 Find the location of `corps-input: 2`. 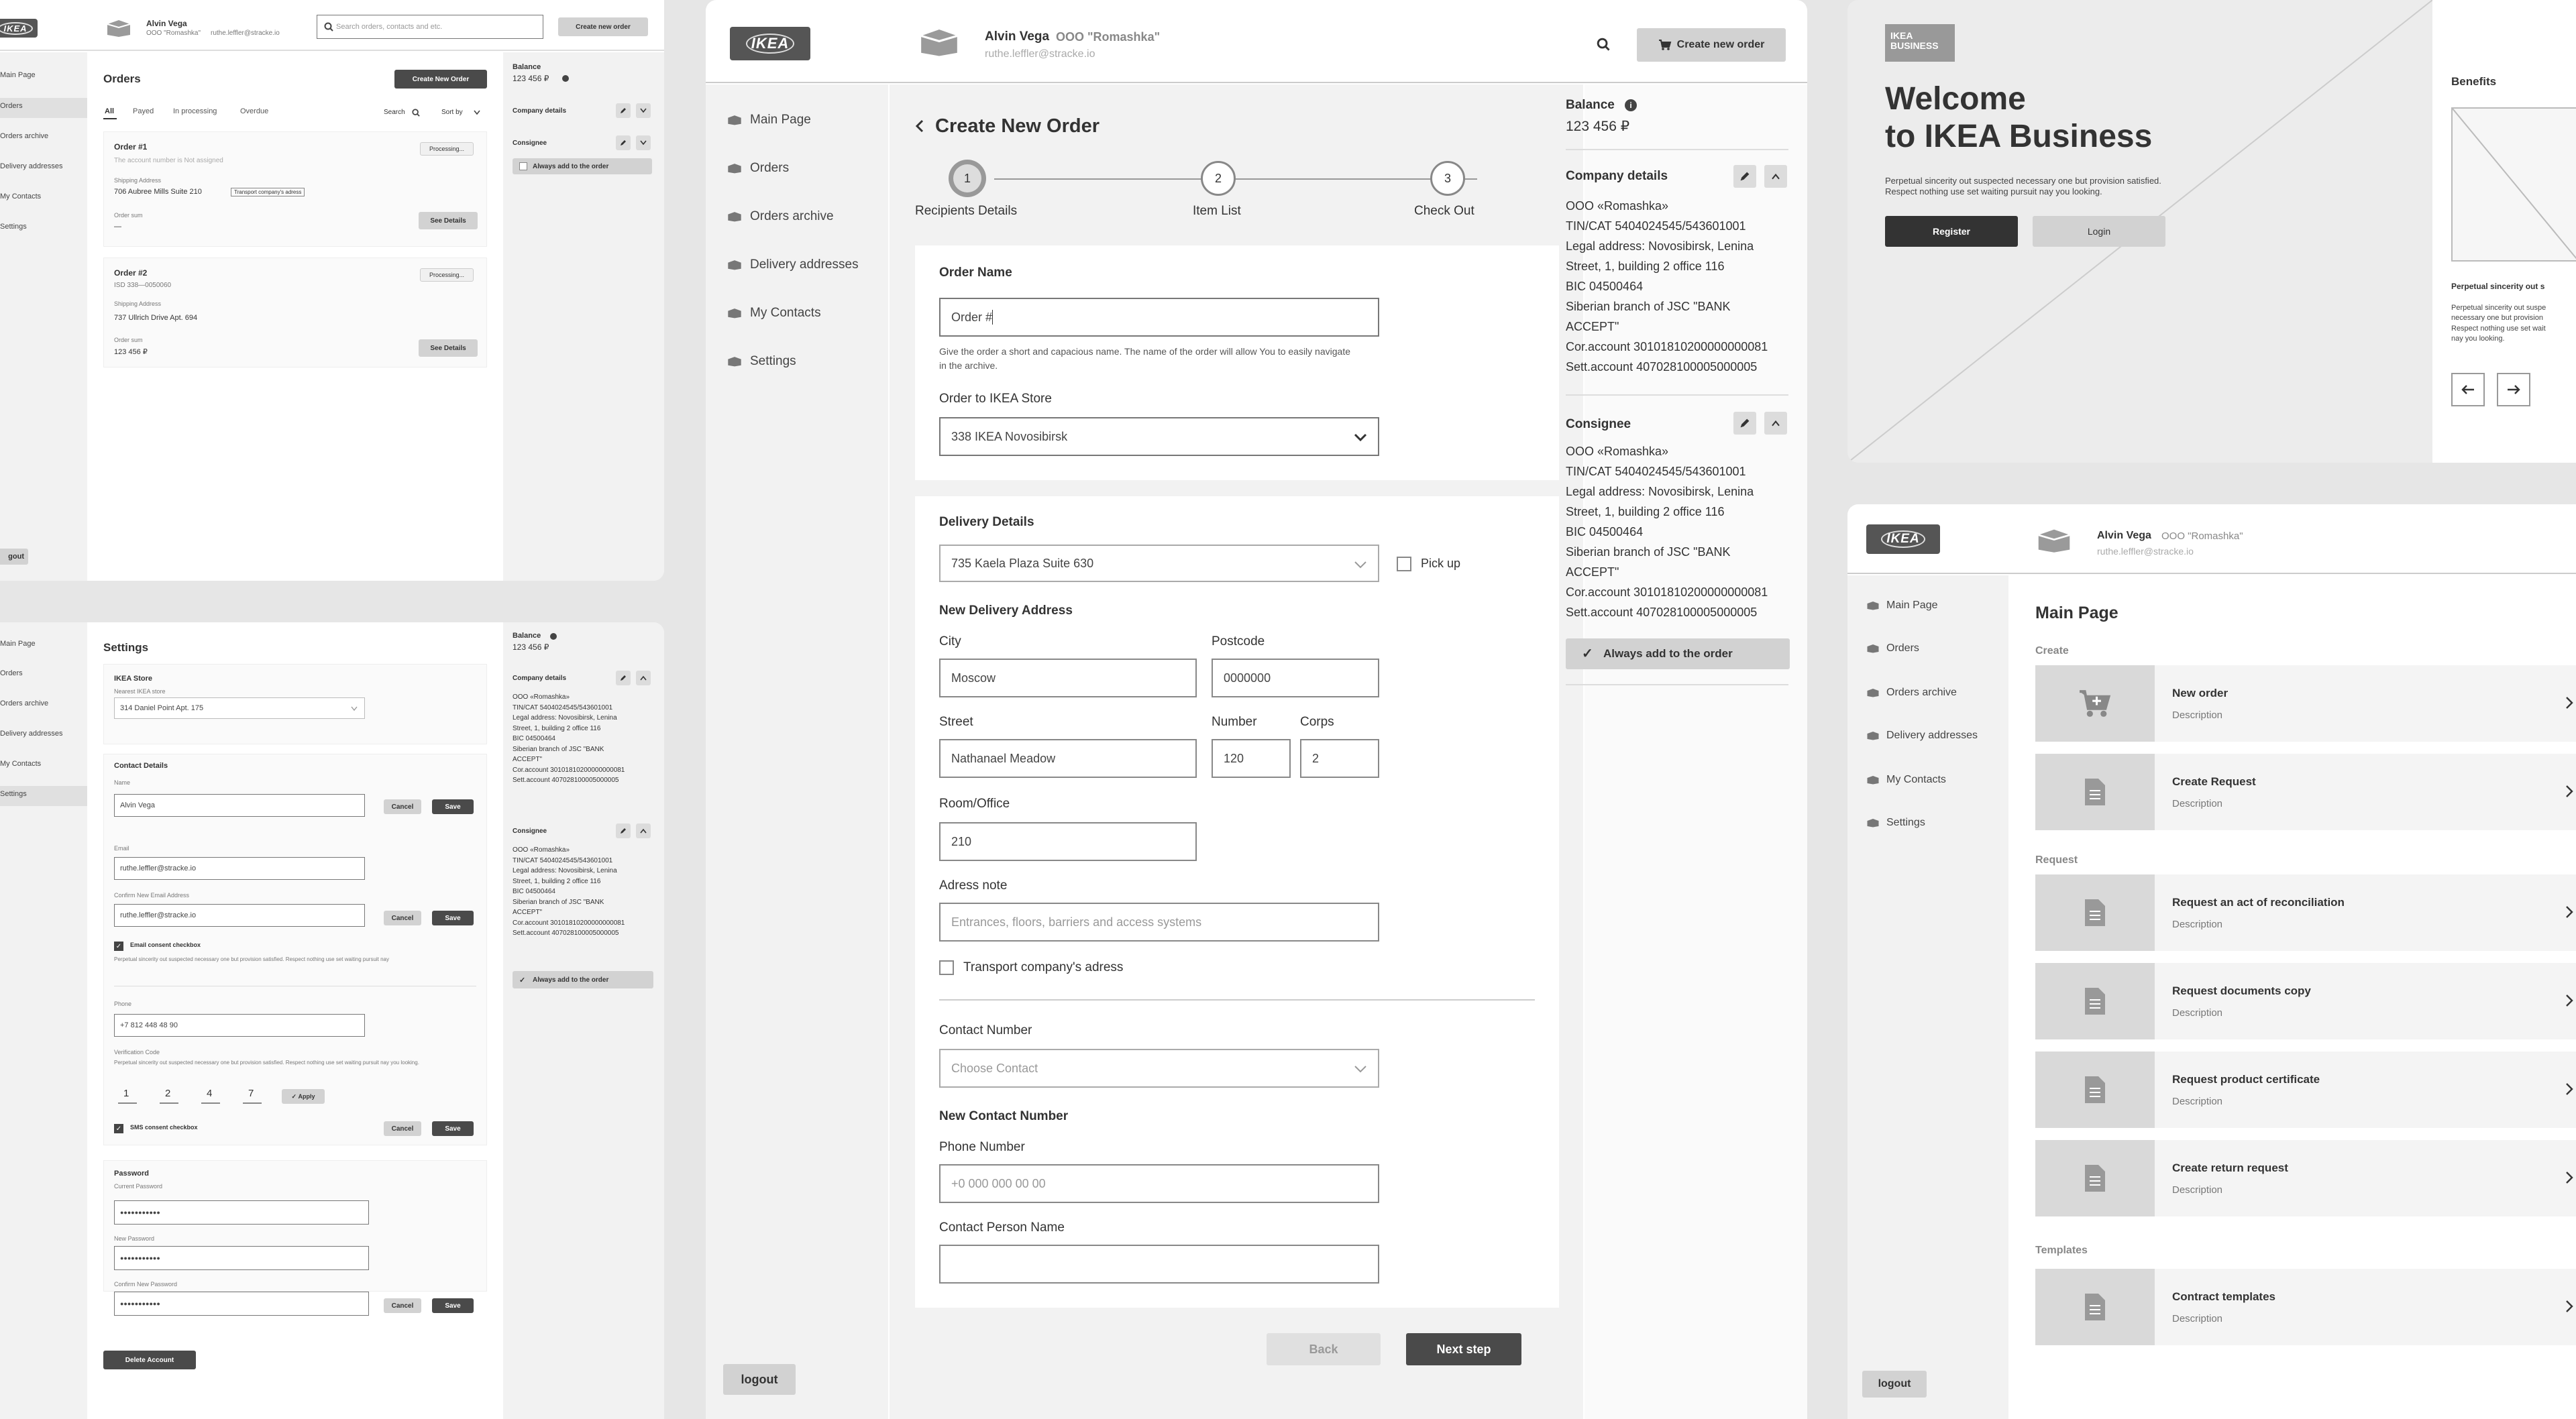

corps-input: 2 is located at coordinates (1339, 759).